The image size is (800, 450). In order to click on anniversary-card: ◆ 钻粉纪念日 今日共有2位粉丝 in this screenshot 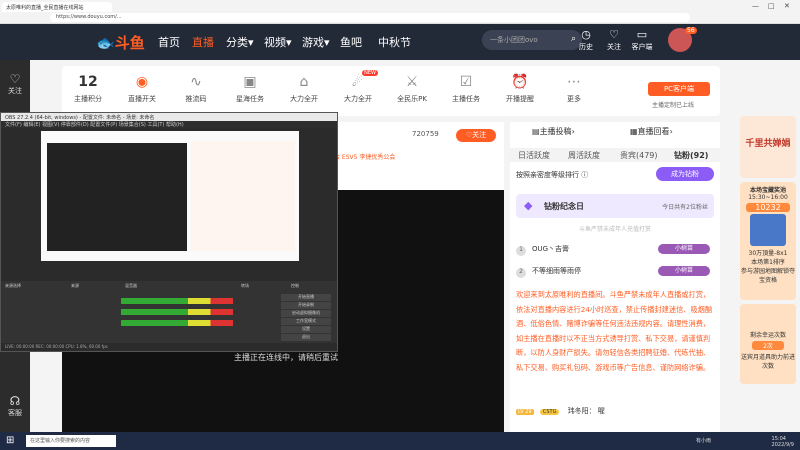, I will do `click(615, 206)`.